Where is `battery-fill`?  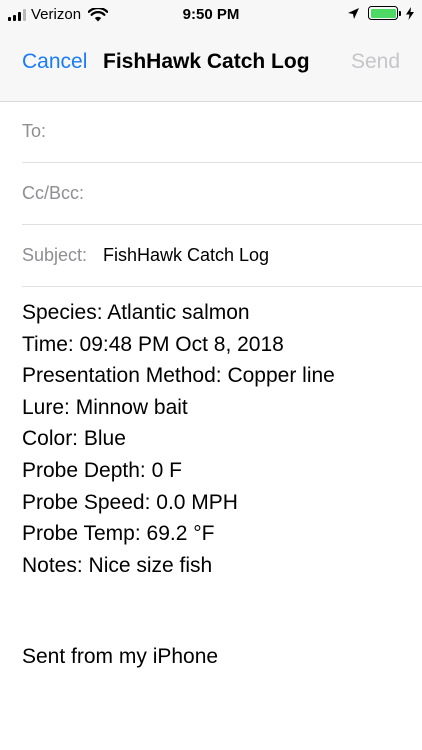
battery-fill is located at coordinates (383, 13).